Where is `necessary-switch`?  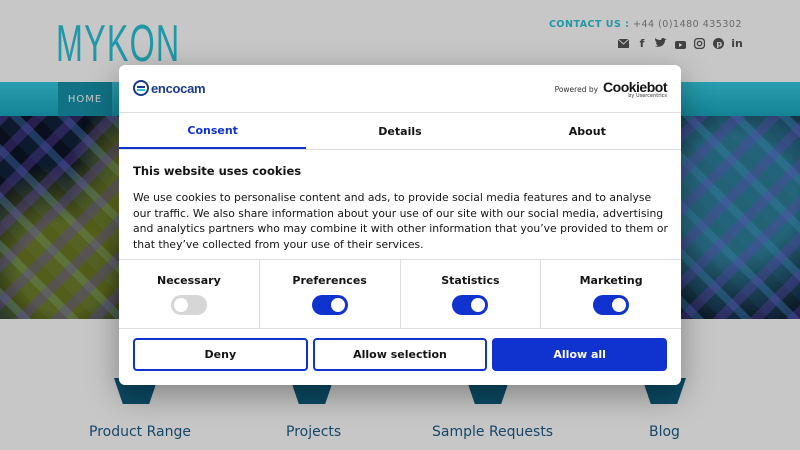
necessary-switch is located at coordinates (188, 305).